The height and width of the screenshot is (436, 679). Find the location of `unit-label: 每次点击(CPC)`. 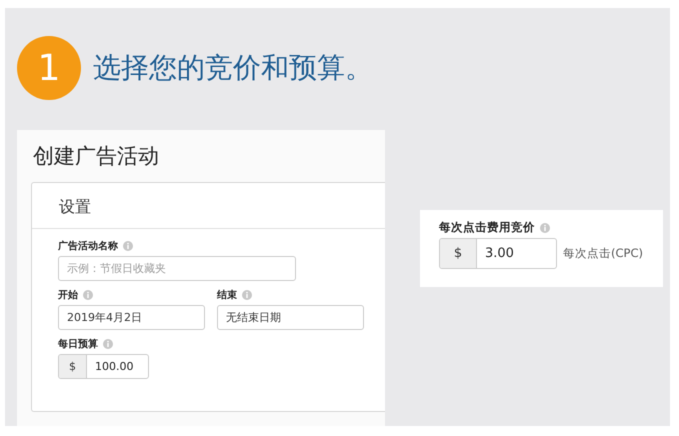

unit-label: 每次点击(CPC) is located at coordinates (603, 253).